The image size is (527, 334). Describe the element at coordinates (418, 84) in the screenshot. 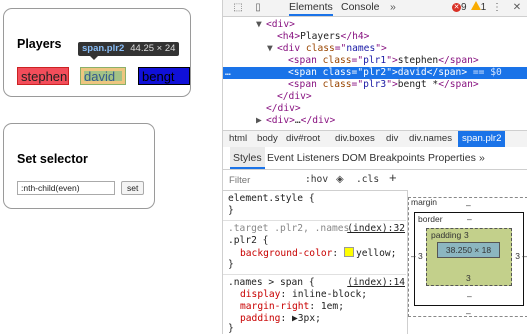

I see `dom-token-txt: bengt *` at that location.